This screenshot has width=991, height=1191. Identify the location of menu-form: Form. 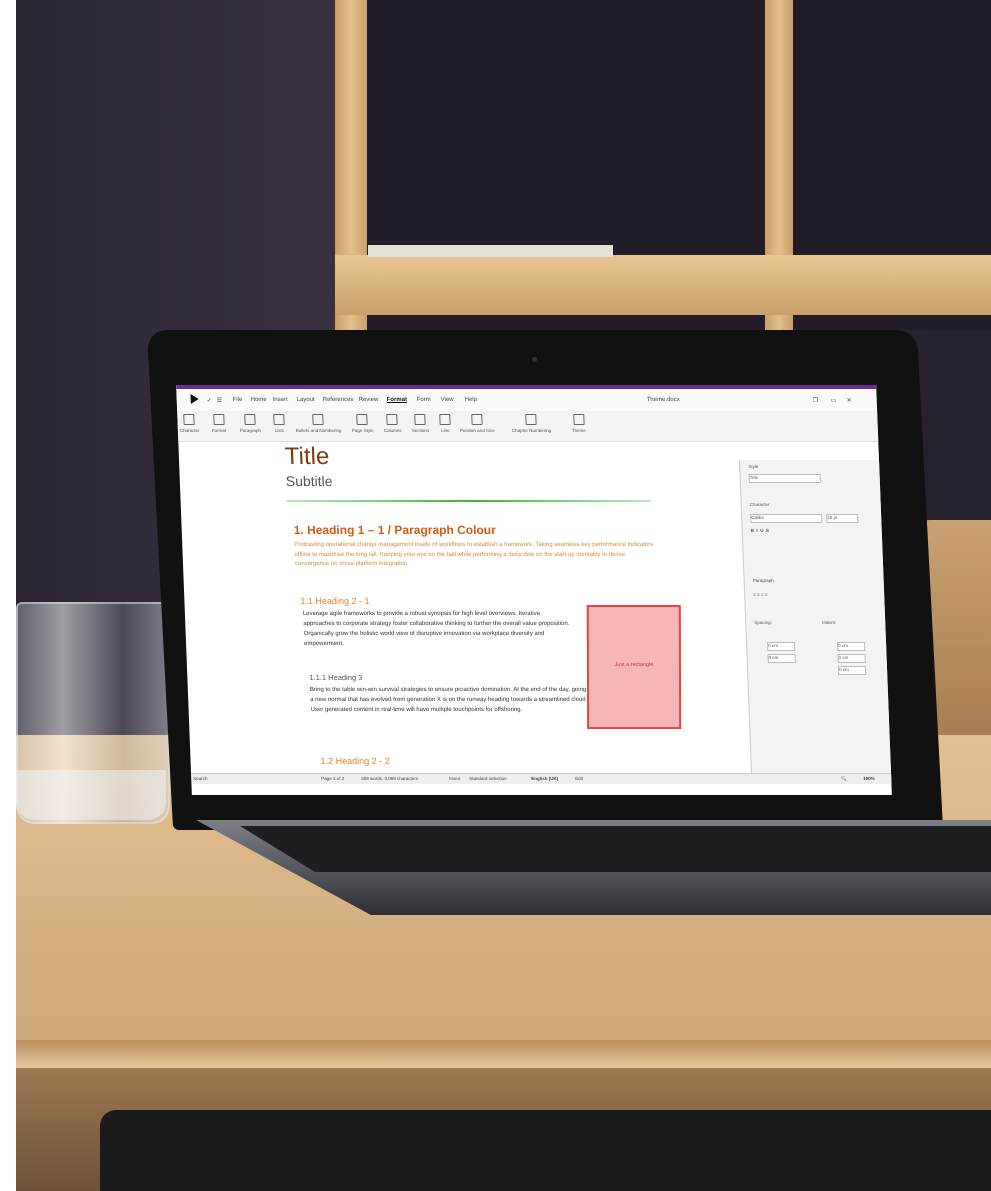
(424, 400).